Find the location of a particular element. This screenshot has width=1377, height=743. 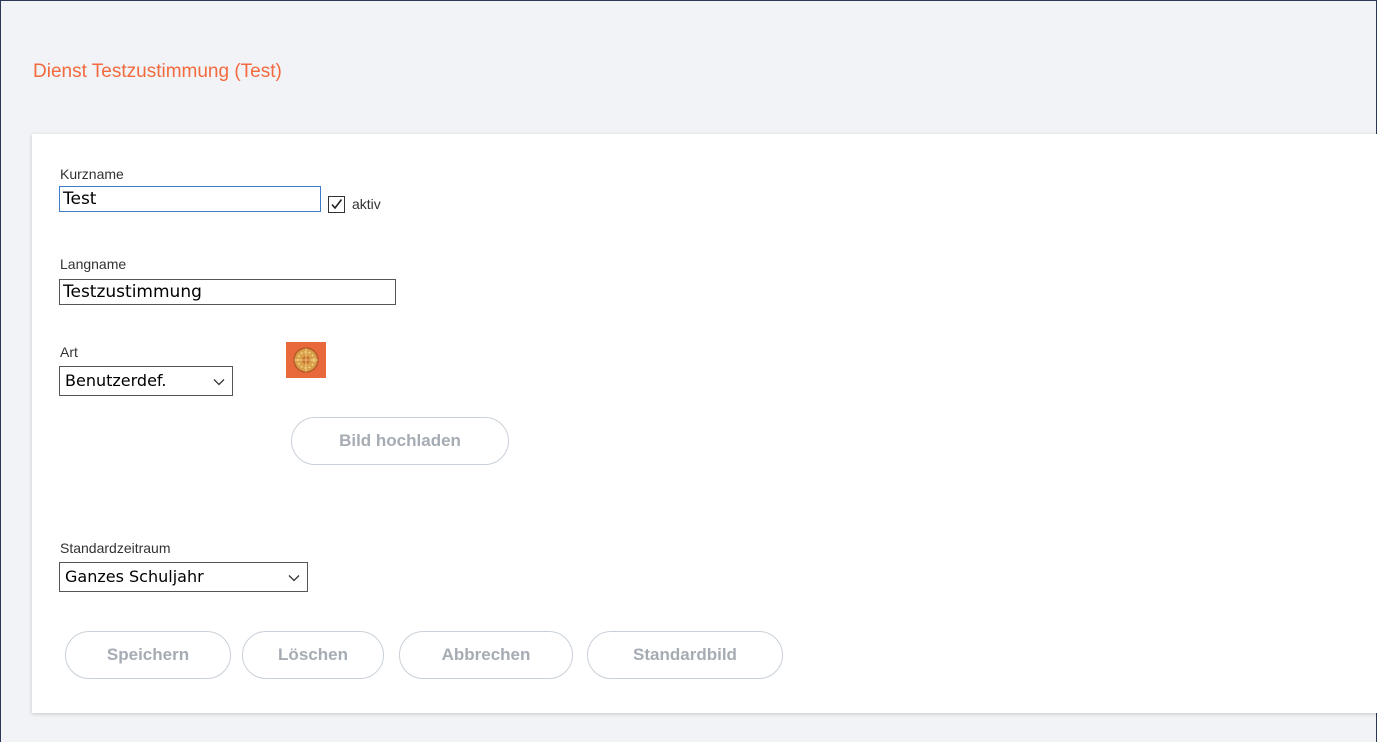

cancel-button: Abbrechen is located at coordinates (486, 655).